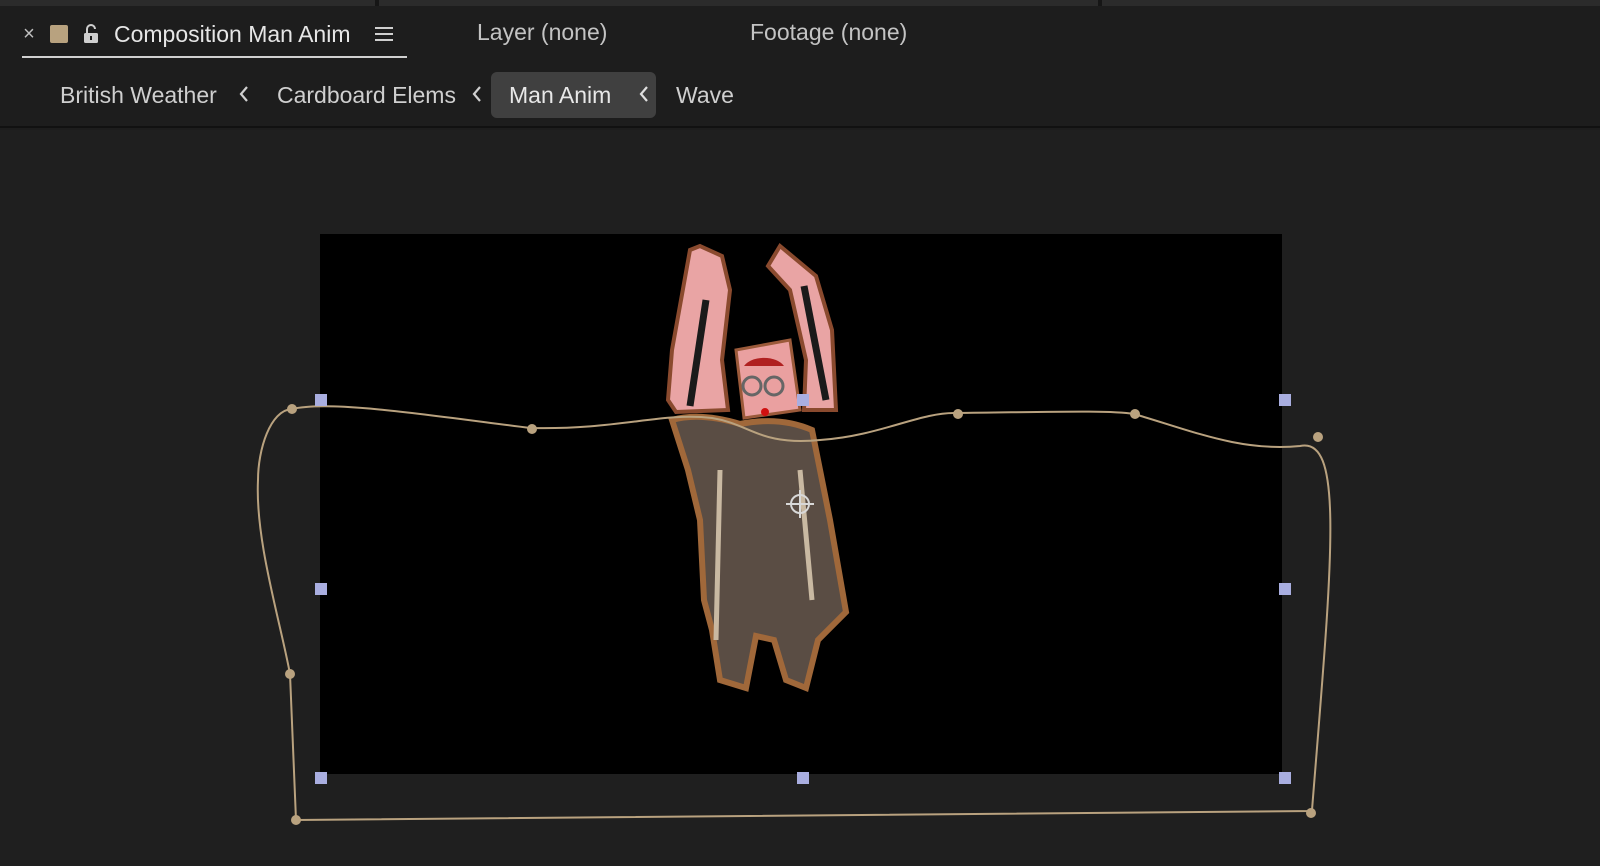  I want to click on color-swatch, so click(59, 34).